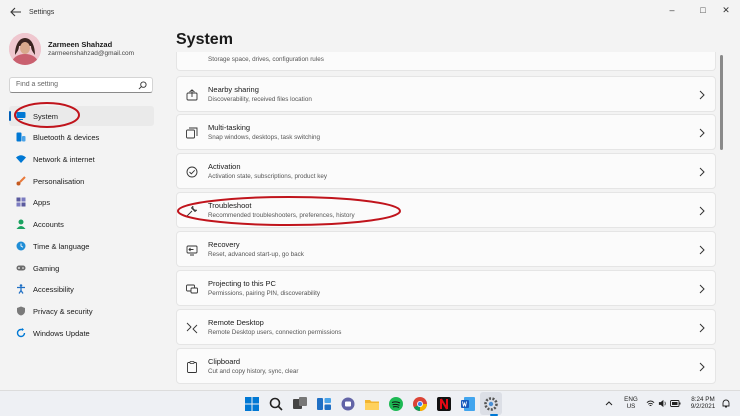 The image size is (740, 416). What do you see at coordinates (726, 403) in the screenshot?
I see `notification-icon` at bounding box center [726, 403].